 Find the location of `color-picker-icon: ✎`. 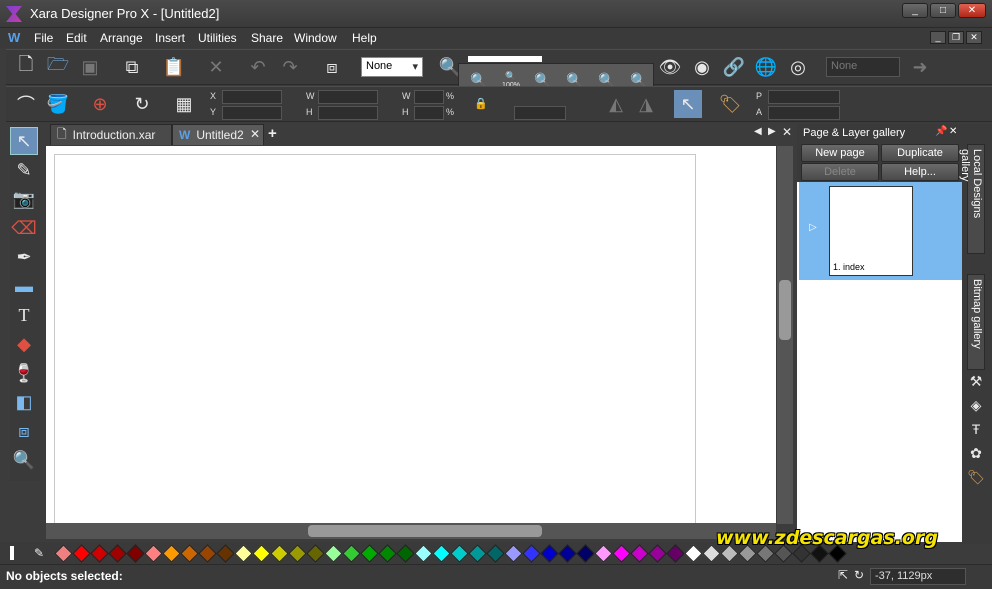

color-picker-icon: ✎ is located at coordinates (39, 553).